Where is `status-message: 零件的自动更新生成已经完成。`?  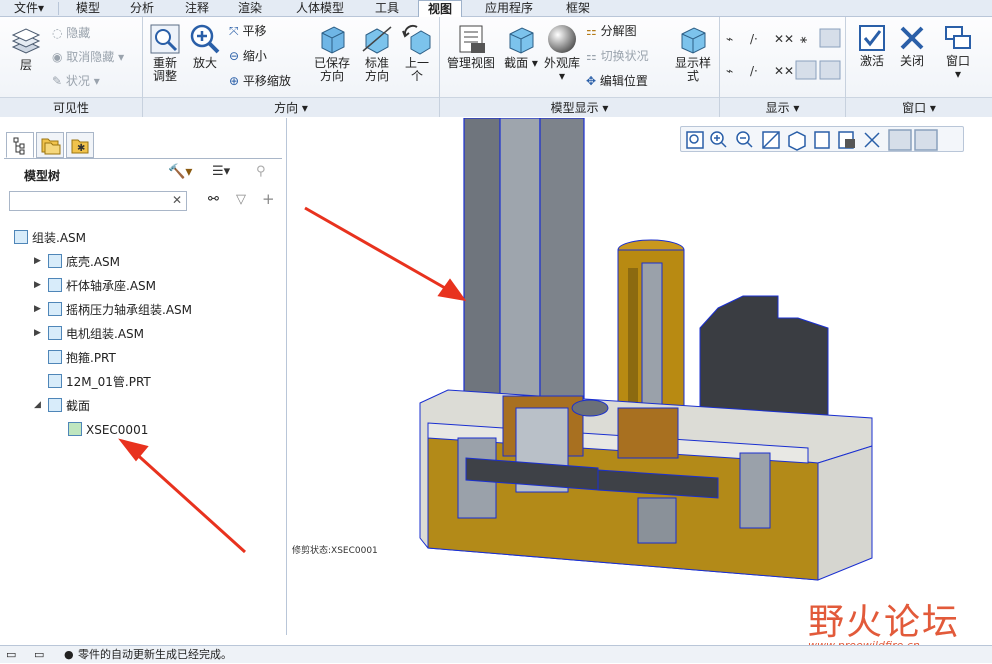 status-message: 零件的自动更新生成已经完成。 is located at coordinates (155, 654).